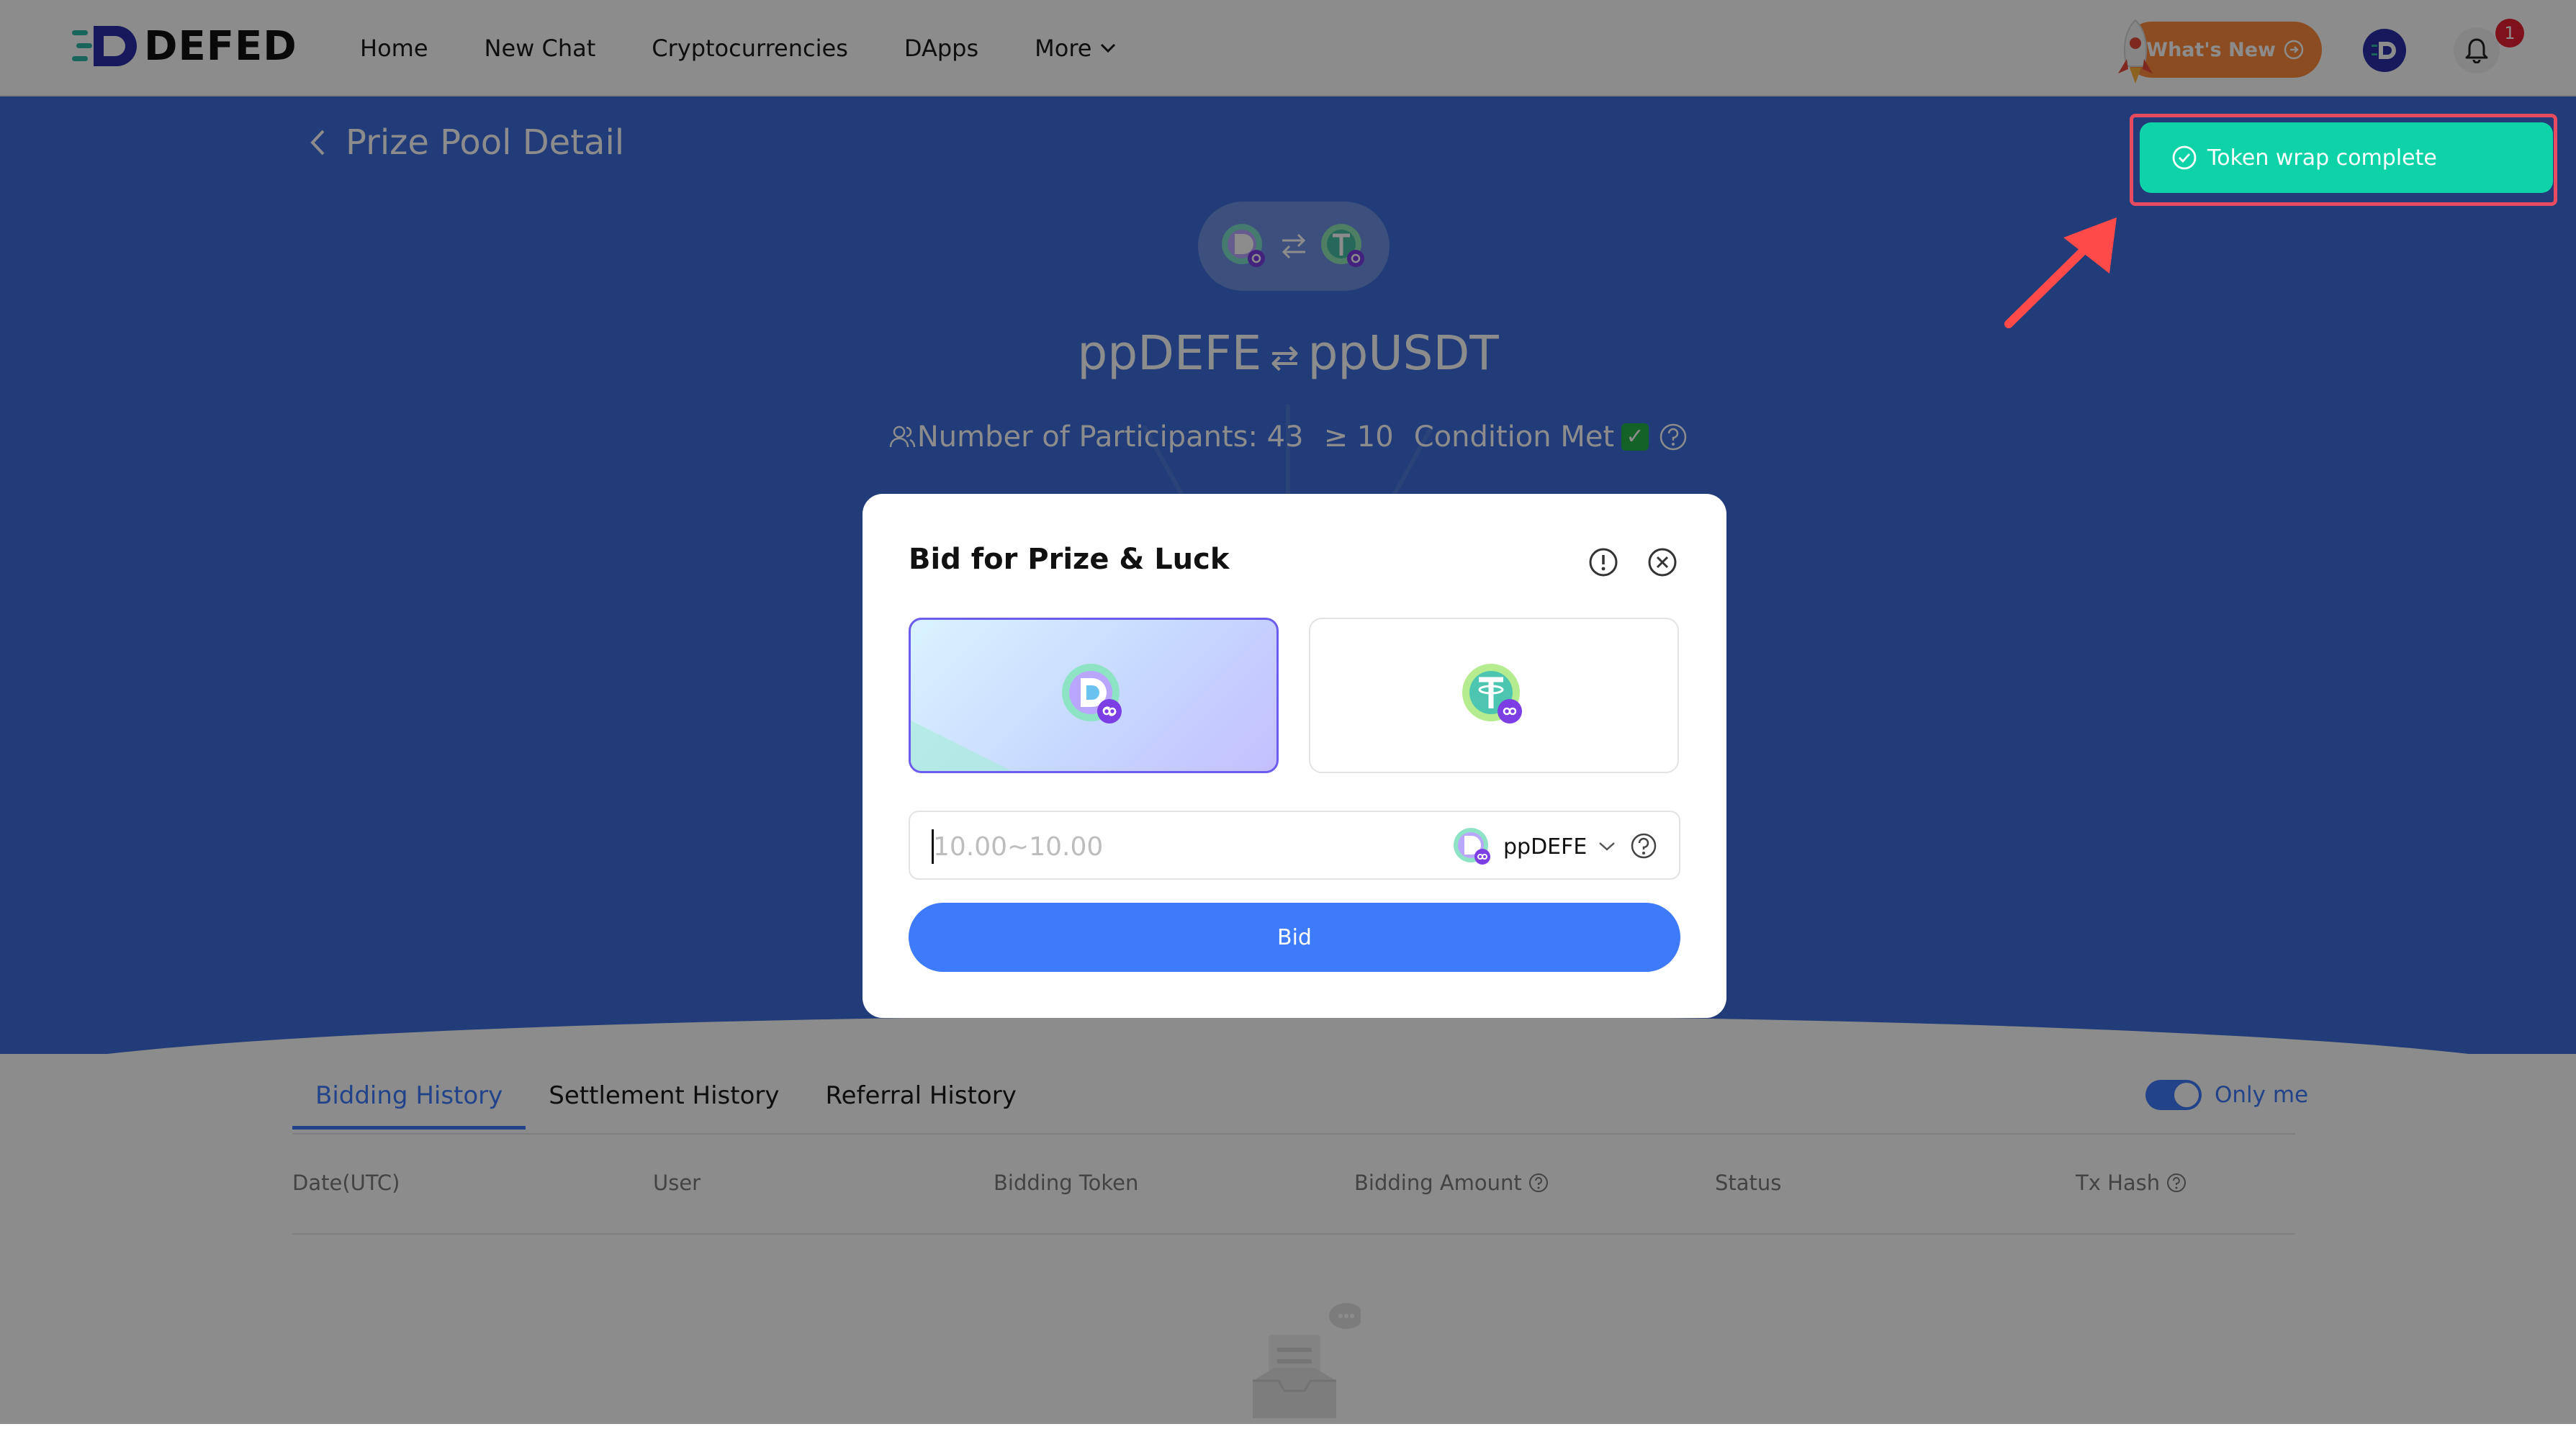 The image size is (2576, 1447). Describe the element at coordinates (933, 846) in the screenshot. I see `text-cursor` at that location.